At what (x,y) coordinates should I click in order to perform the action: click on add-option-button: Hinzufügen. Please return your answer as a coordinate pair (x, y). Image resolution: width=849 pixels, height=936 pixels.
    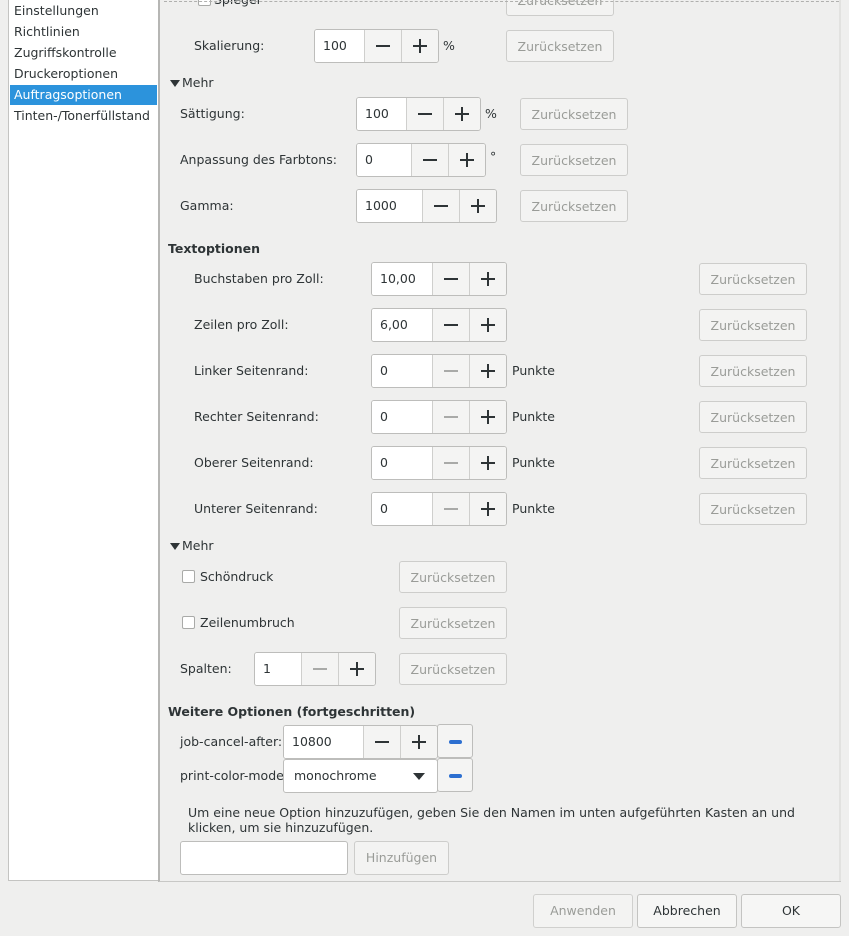
    Looking at the image, I should click on (401, 858).